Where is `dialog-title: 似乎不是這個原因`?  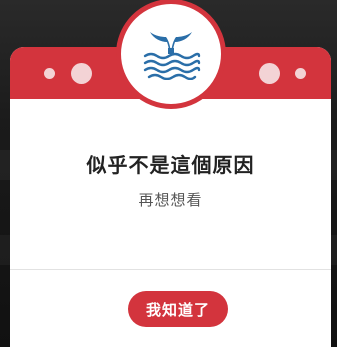
dialog-title: 似乎不是這個原因 is located at coordinates (170, 165).